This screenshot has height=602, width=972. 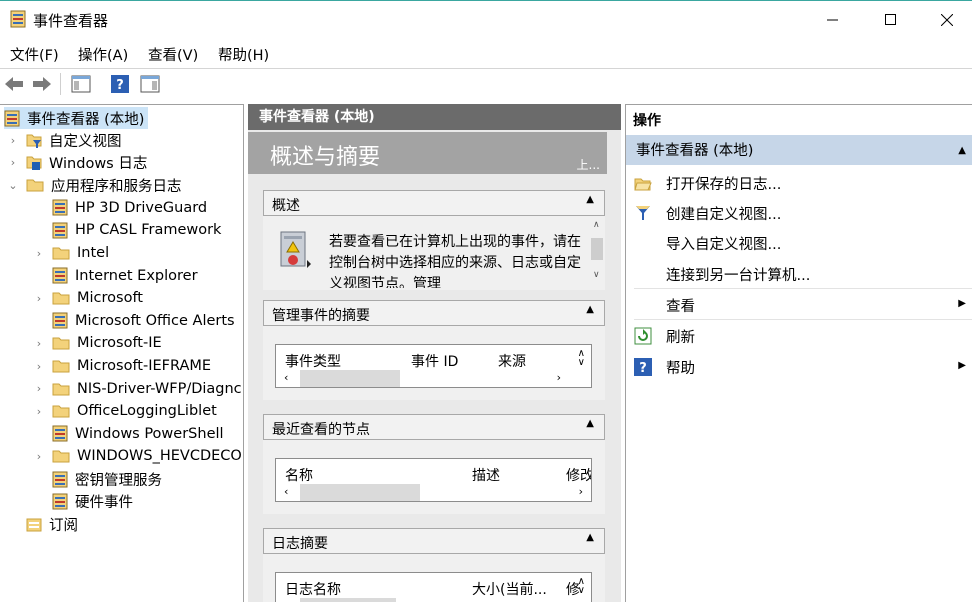 I want to click on overview-section-header: 概述 ▲, so click(x=434, y=203).